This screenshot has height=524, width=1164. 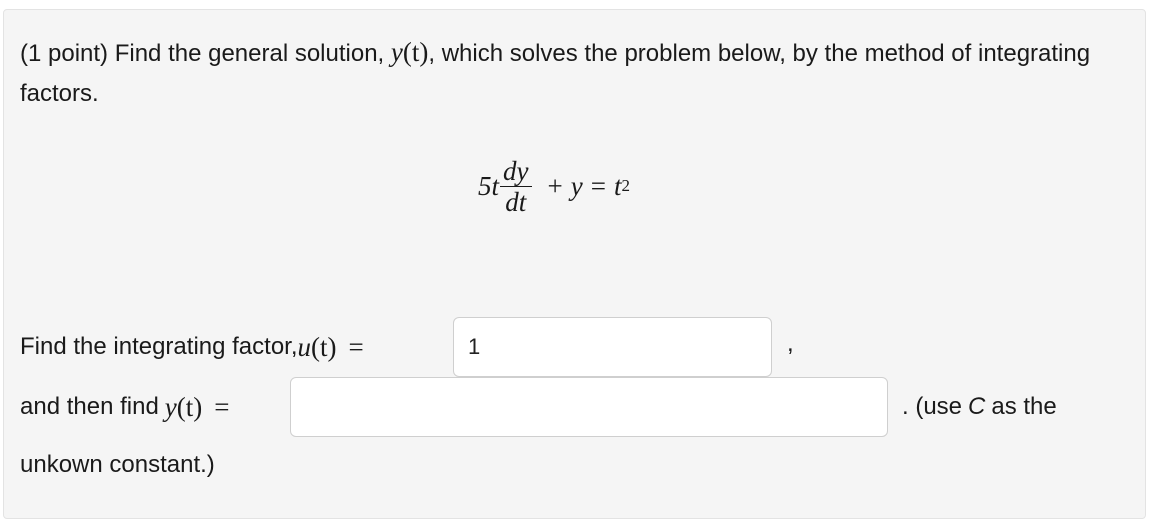 I want to click on integrating-factor-input, so click(x=612, y=347).